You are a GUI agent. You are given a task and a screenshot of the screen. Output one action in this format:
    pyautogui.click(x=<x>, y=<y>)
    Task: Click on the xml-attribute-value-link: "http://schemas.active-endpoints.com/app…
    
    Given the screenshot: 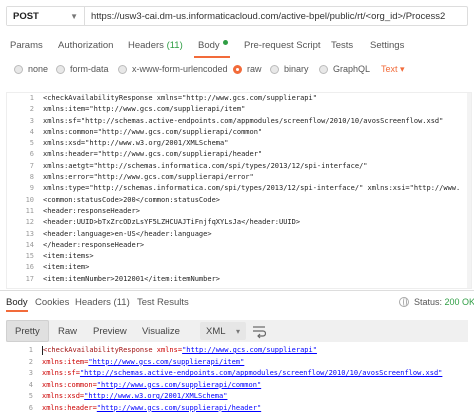 What is the action you would take?
    pyautogui.click(x=261, y=373)
    